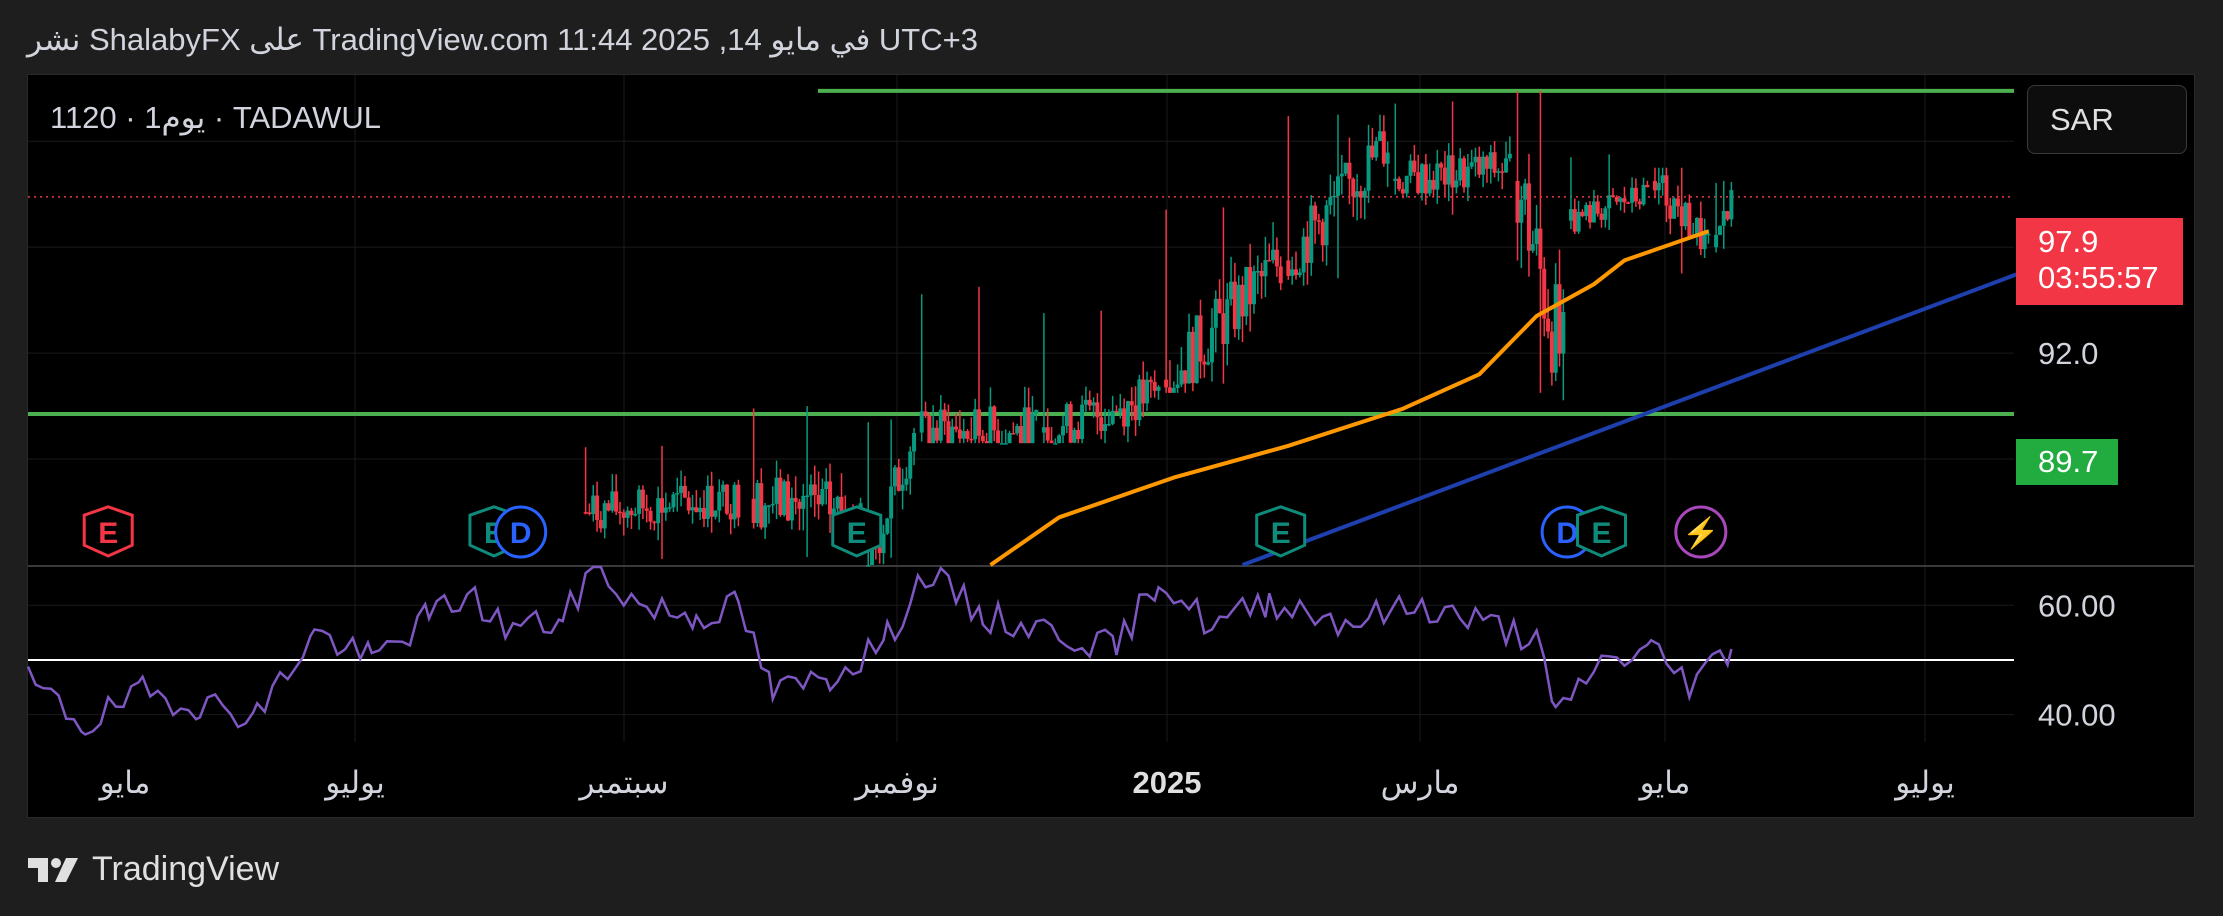 The image size is (2223, 916). Describe the element at coordinates (2067, 462) in the screenshot. I see `support-level-tag: 89.7` at that location.